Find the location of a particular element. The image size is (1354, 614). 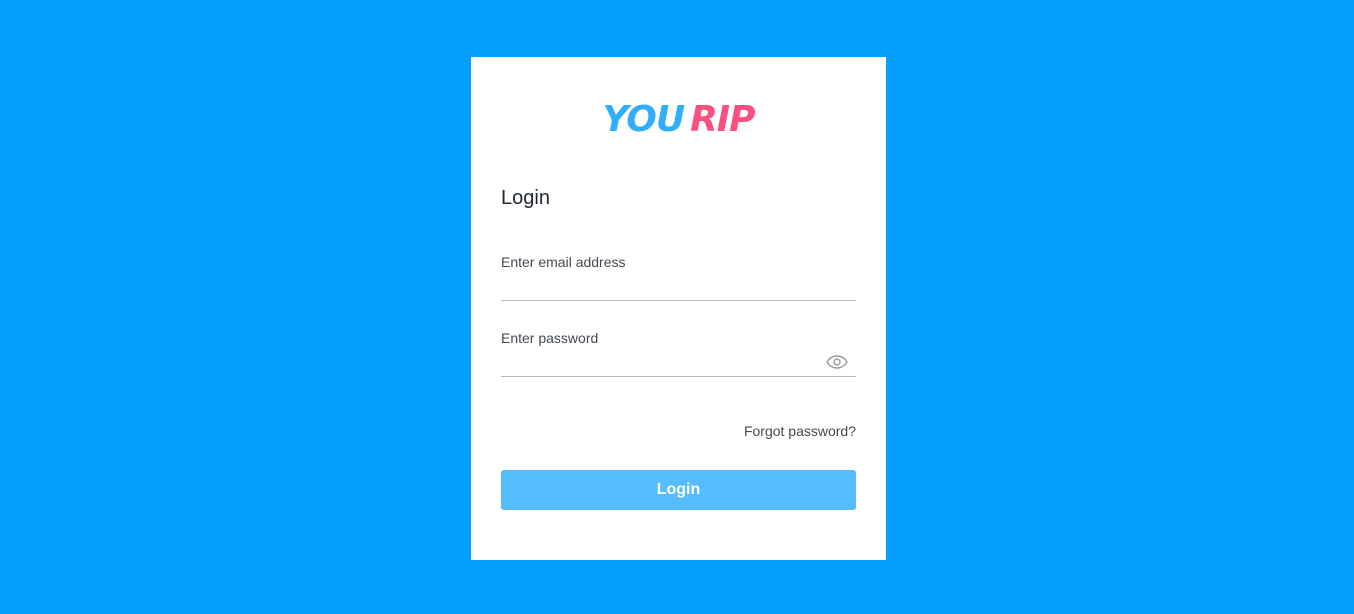

brand-logo: YOU RIP is located at coordinates (678, 120).